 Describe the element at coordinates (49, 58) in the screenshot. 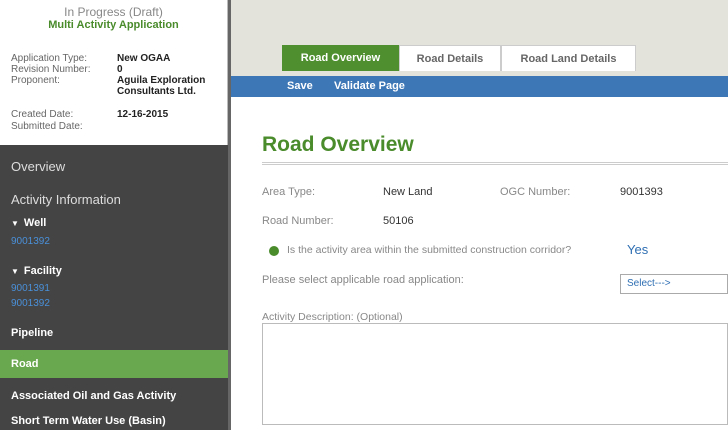

I see `info-label: Application Type:` at that location.